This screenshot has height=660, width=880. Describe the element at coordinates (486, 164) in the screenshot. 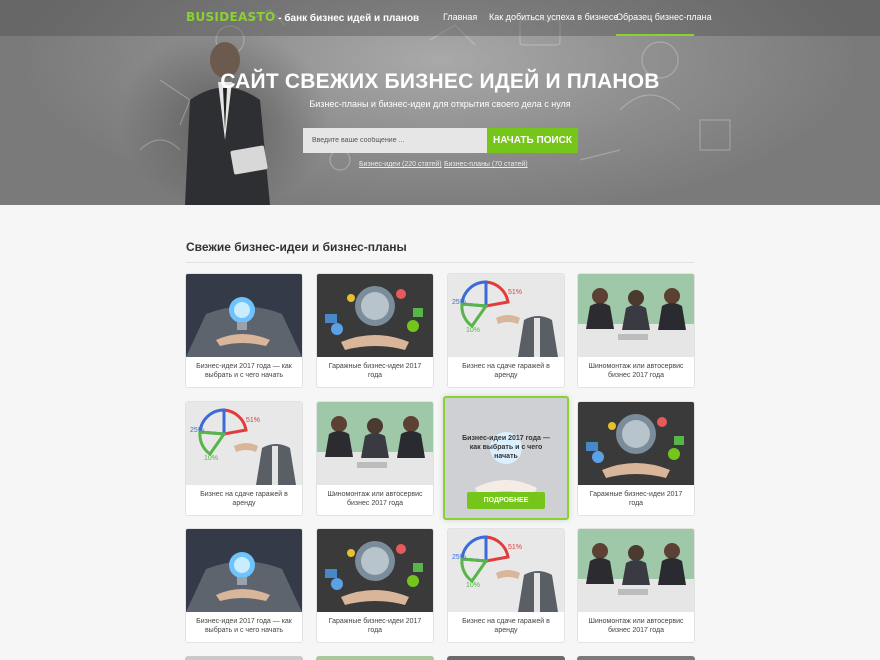

I see `link-business-plans: Бизнес-планы (70 статей)` at that location.